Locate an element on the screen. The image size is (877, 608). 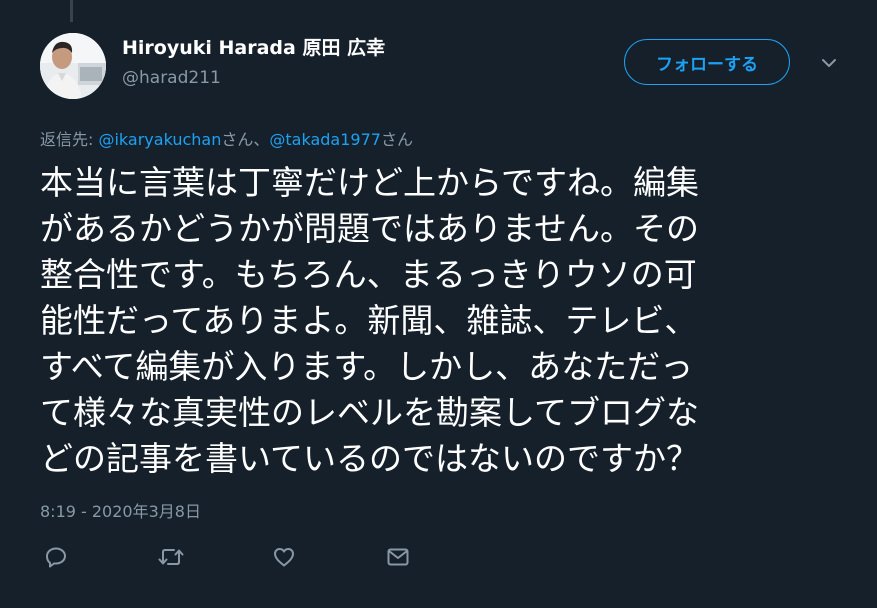
avatar-image is located at coordinates (73, 66).